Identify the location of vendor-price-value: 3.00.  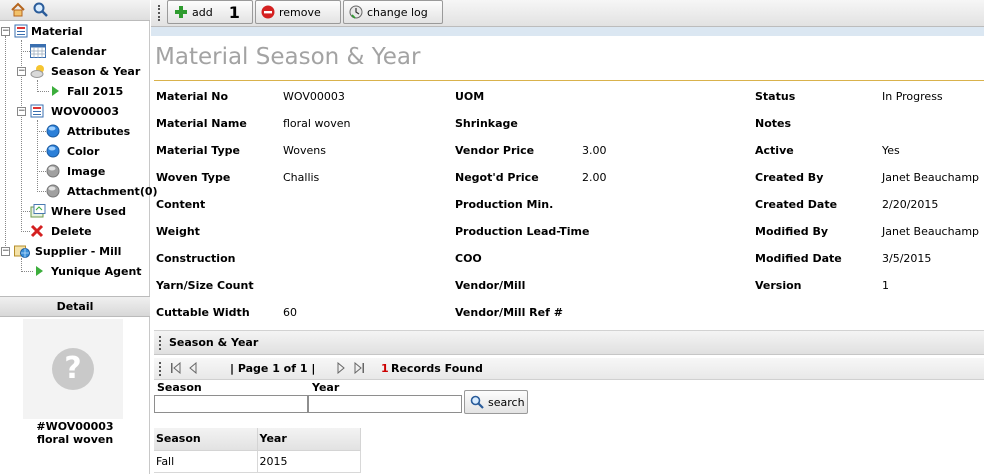
(594, 150).